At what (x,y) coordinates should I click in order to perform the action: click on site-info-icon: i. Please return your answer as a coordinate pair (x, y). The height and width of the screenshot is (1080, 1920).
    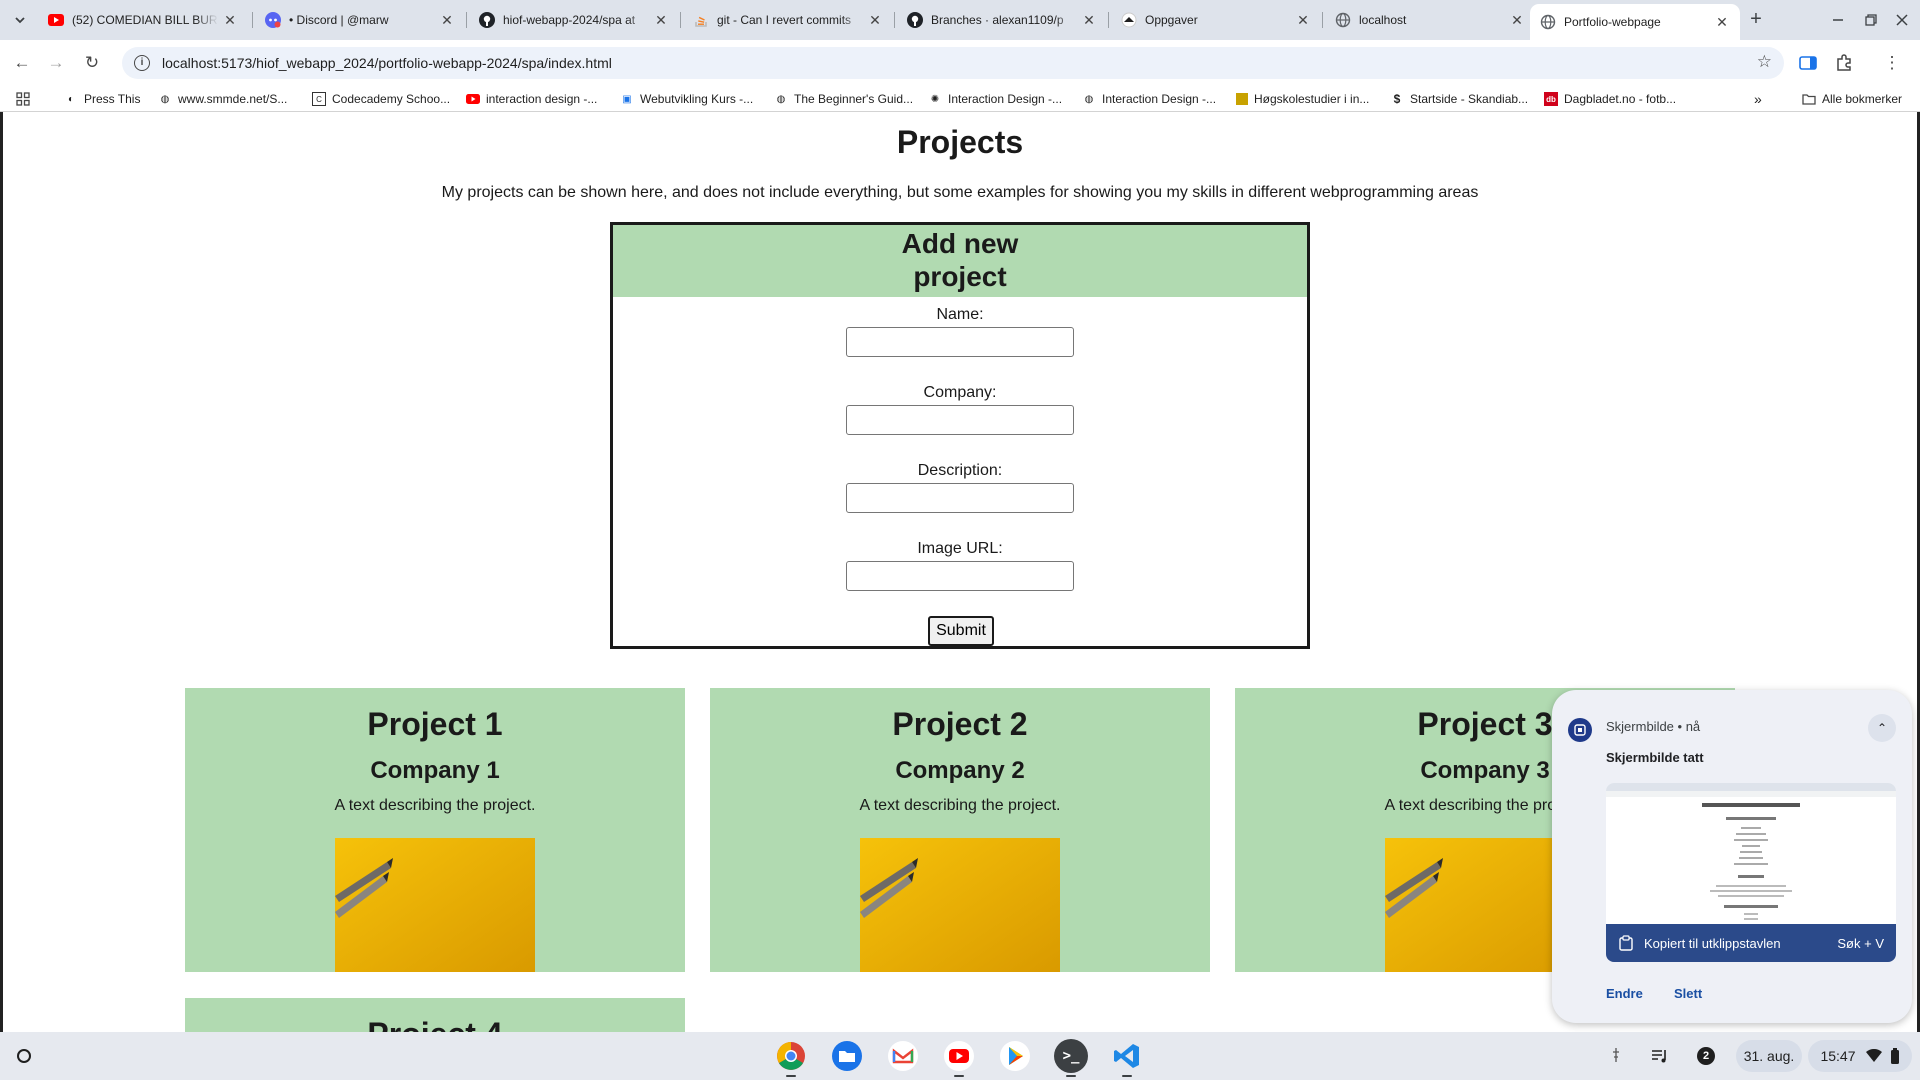
    Looking at the image, I should click on (142, 63).